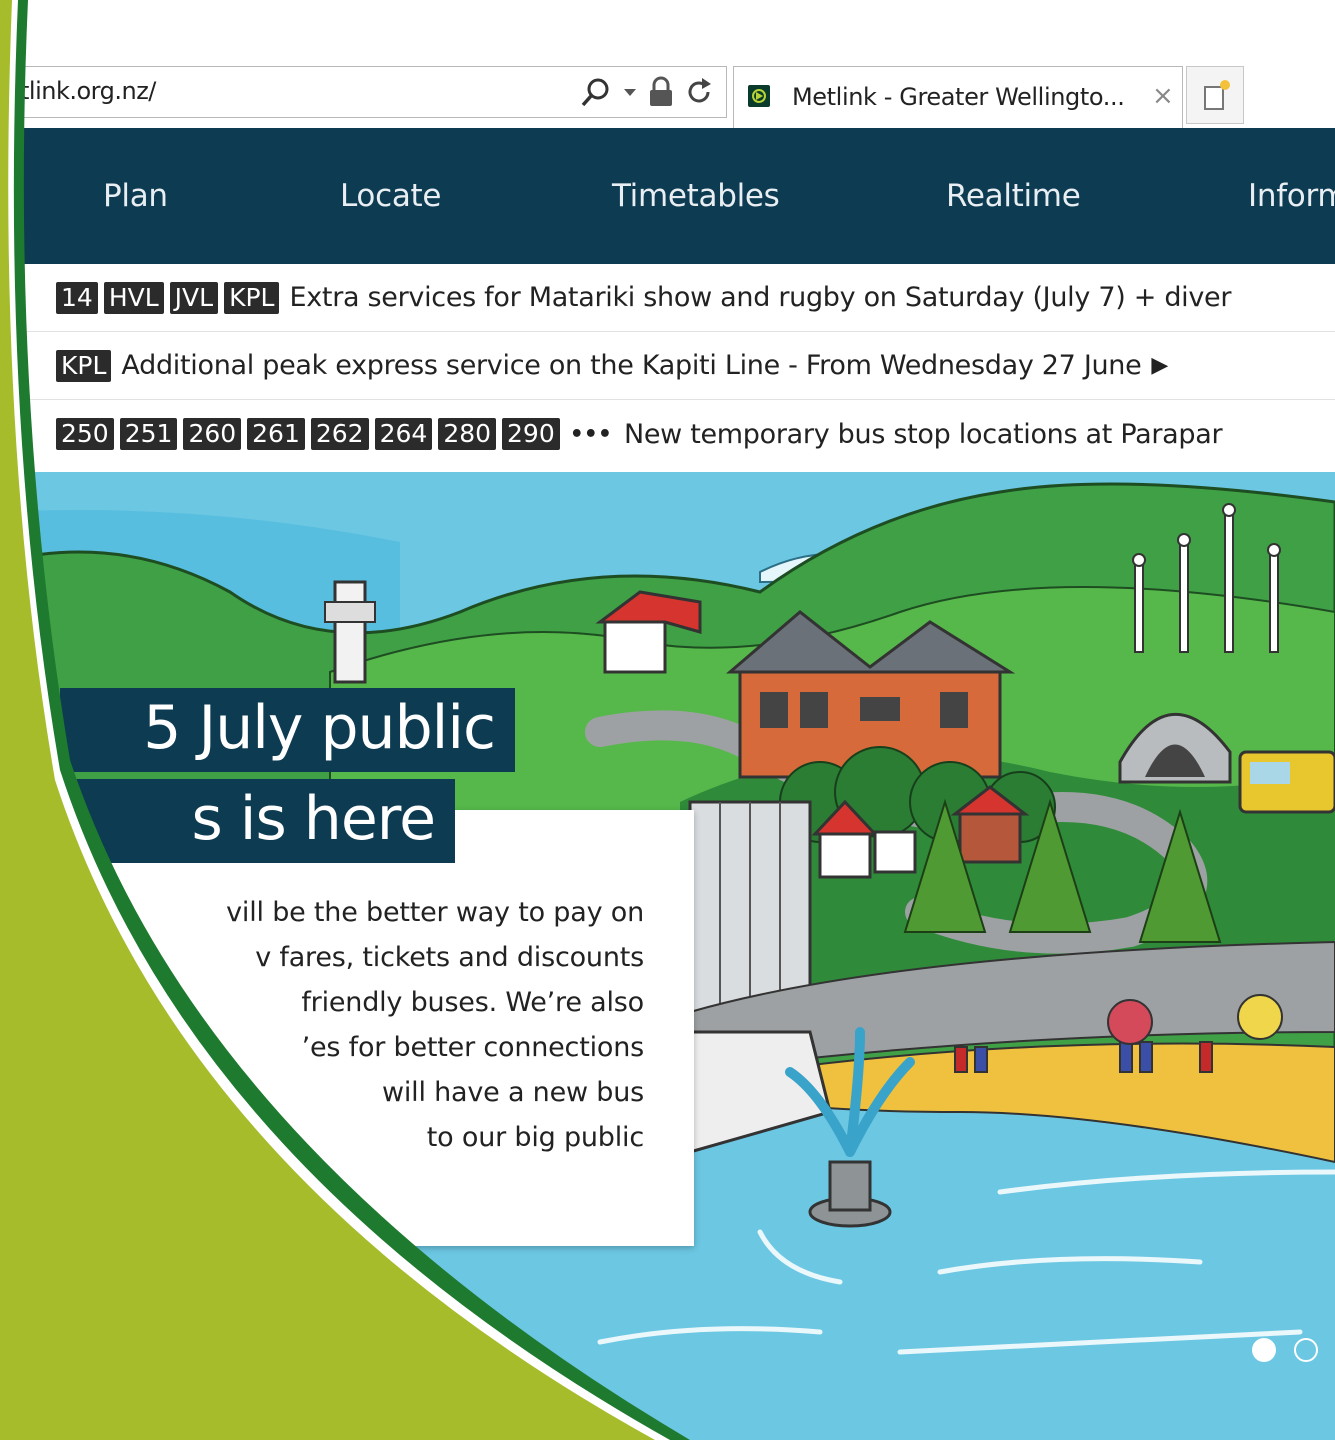 The height and width of the screenshot is (1440, 1335). I want to click on nav-timetables: Timetables, so click(696, 196).